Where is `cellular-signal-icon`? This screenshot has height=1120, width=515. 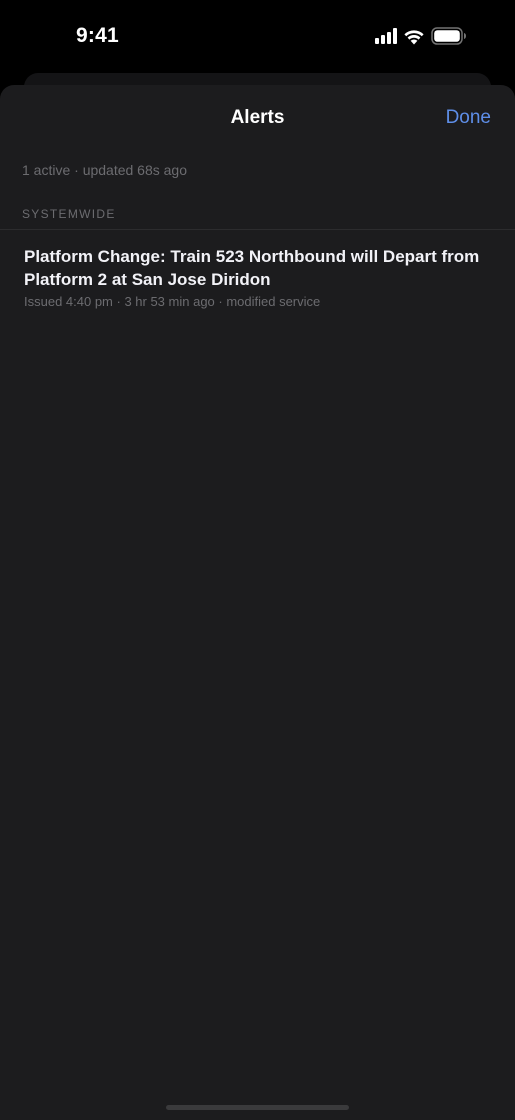 cellular-signal-icon is located at coordinates (386, 36).